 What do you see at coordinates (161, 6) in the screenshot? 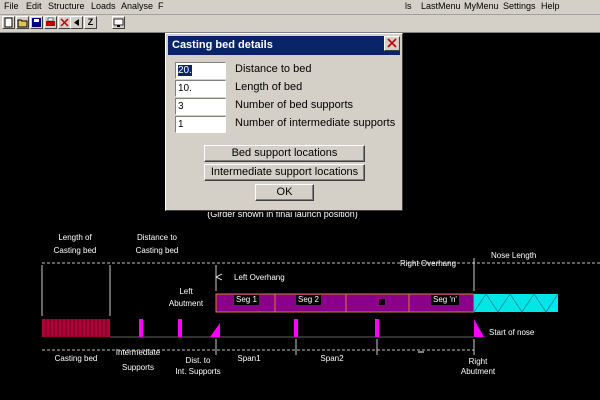
I see `menu-partial: F` at bounding box center [161, 6].